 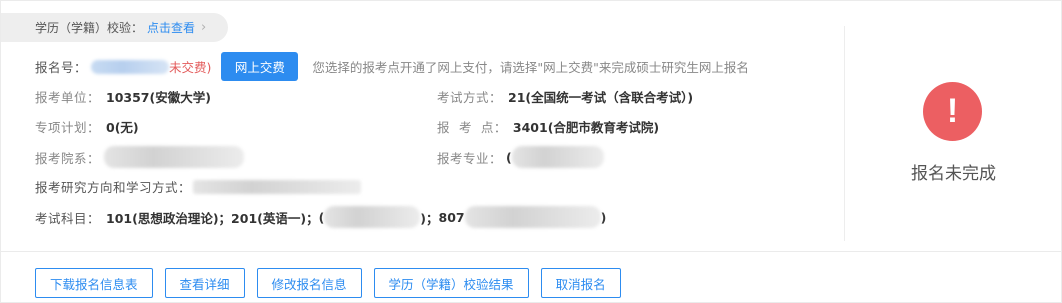 I want to click on verify-view-link: 点击查看, so click(x=171, y=27).